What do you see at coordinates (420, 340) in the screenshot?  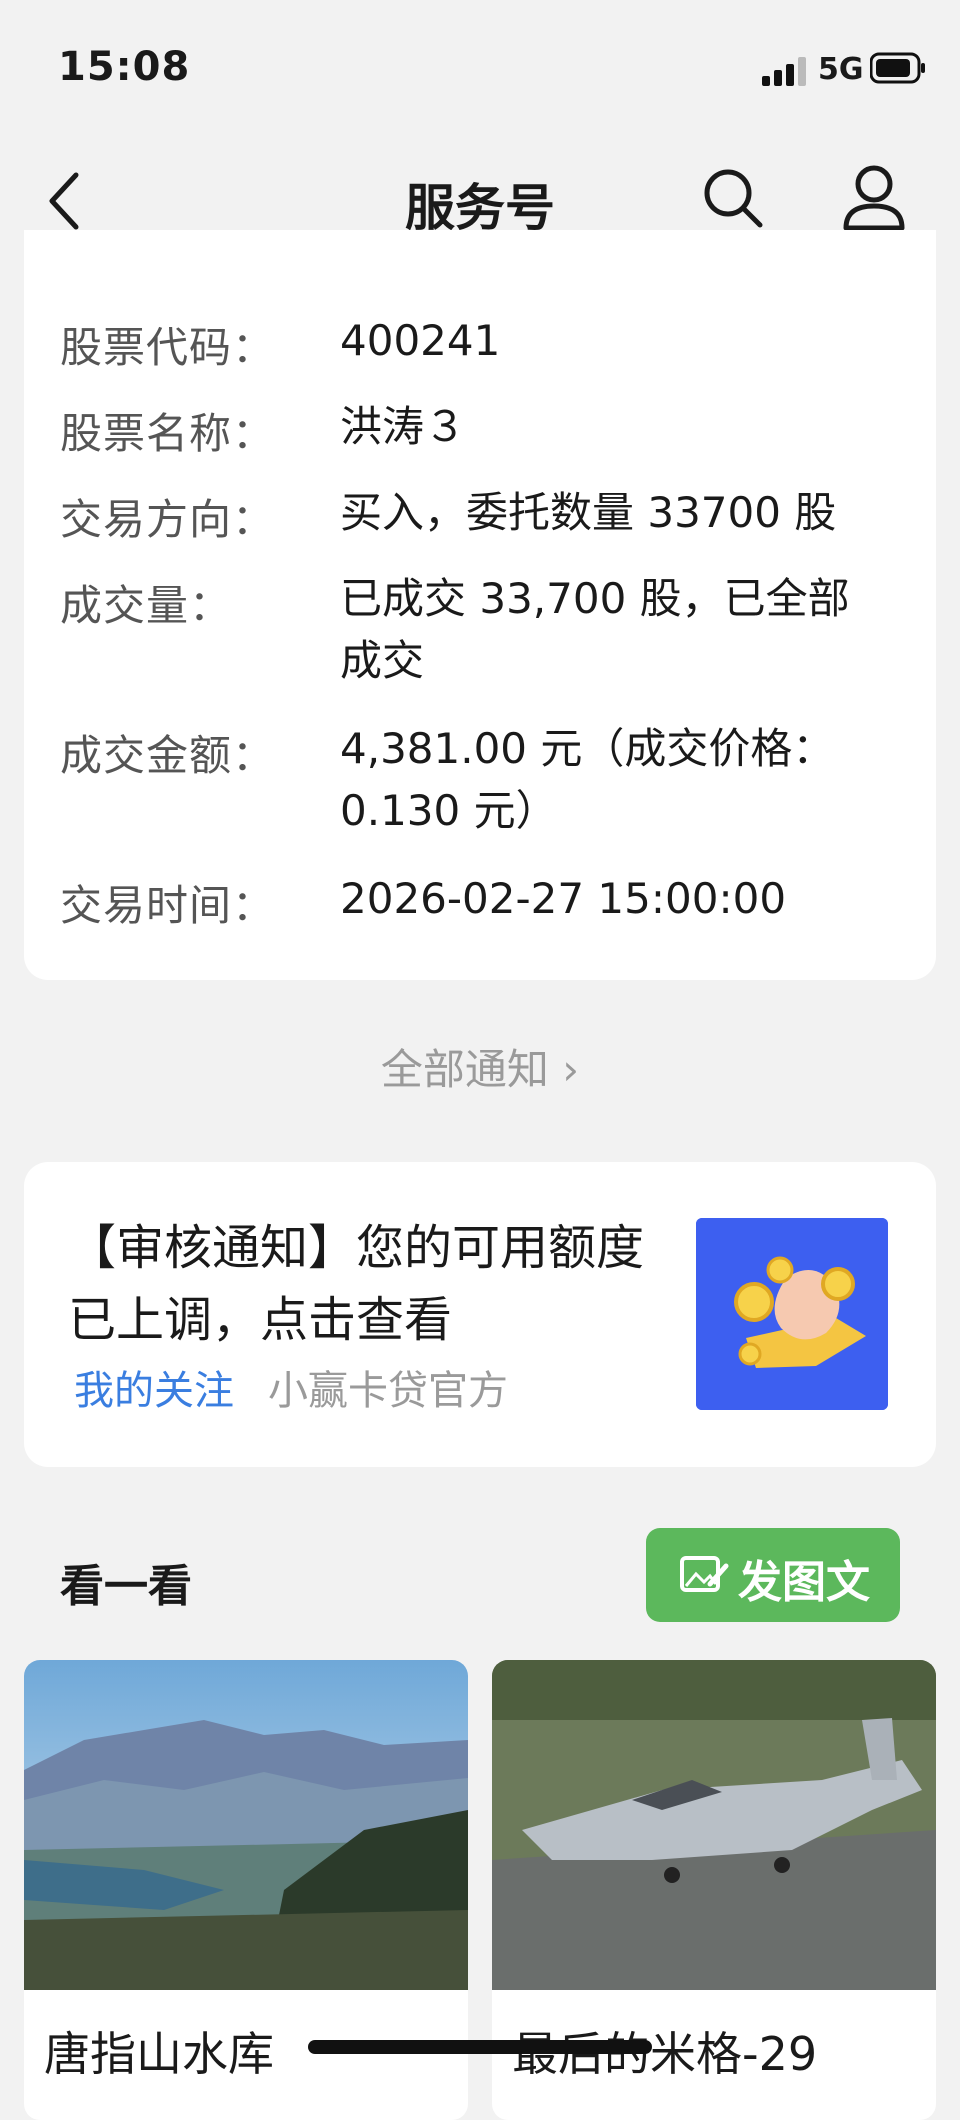 I see `stock-code-value: 400241` at bounding box center [420, 340].